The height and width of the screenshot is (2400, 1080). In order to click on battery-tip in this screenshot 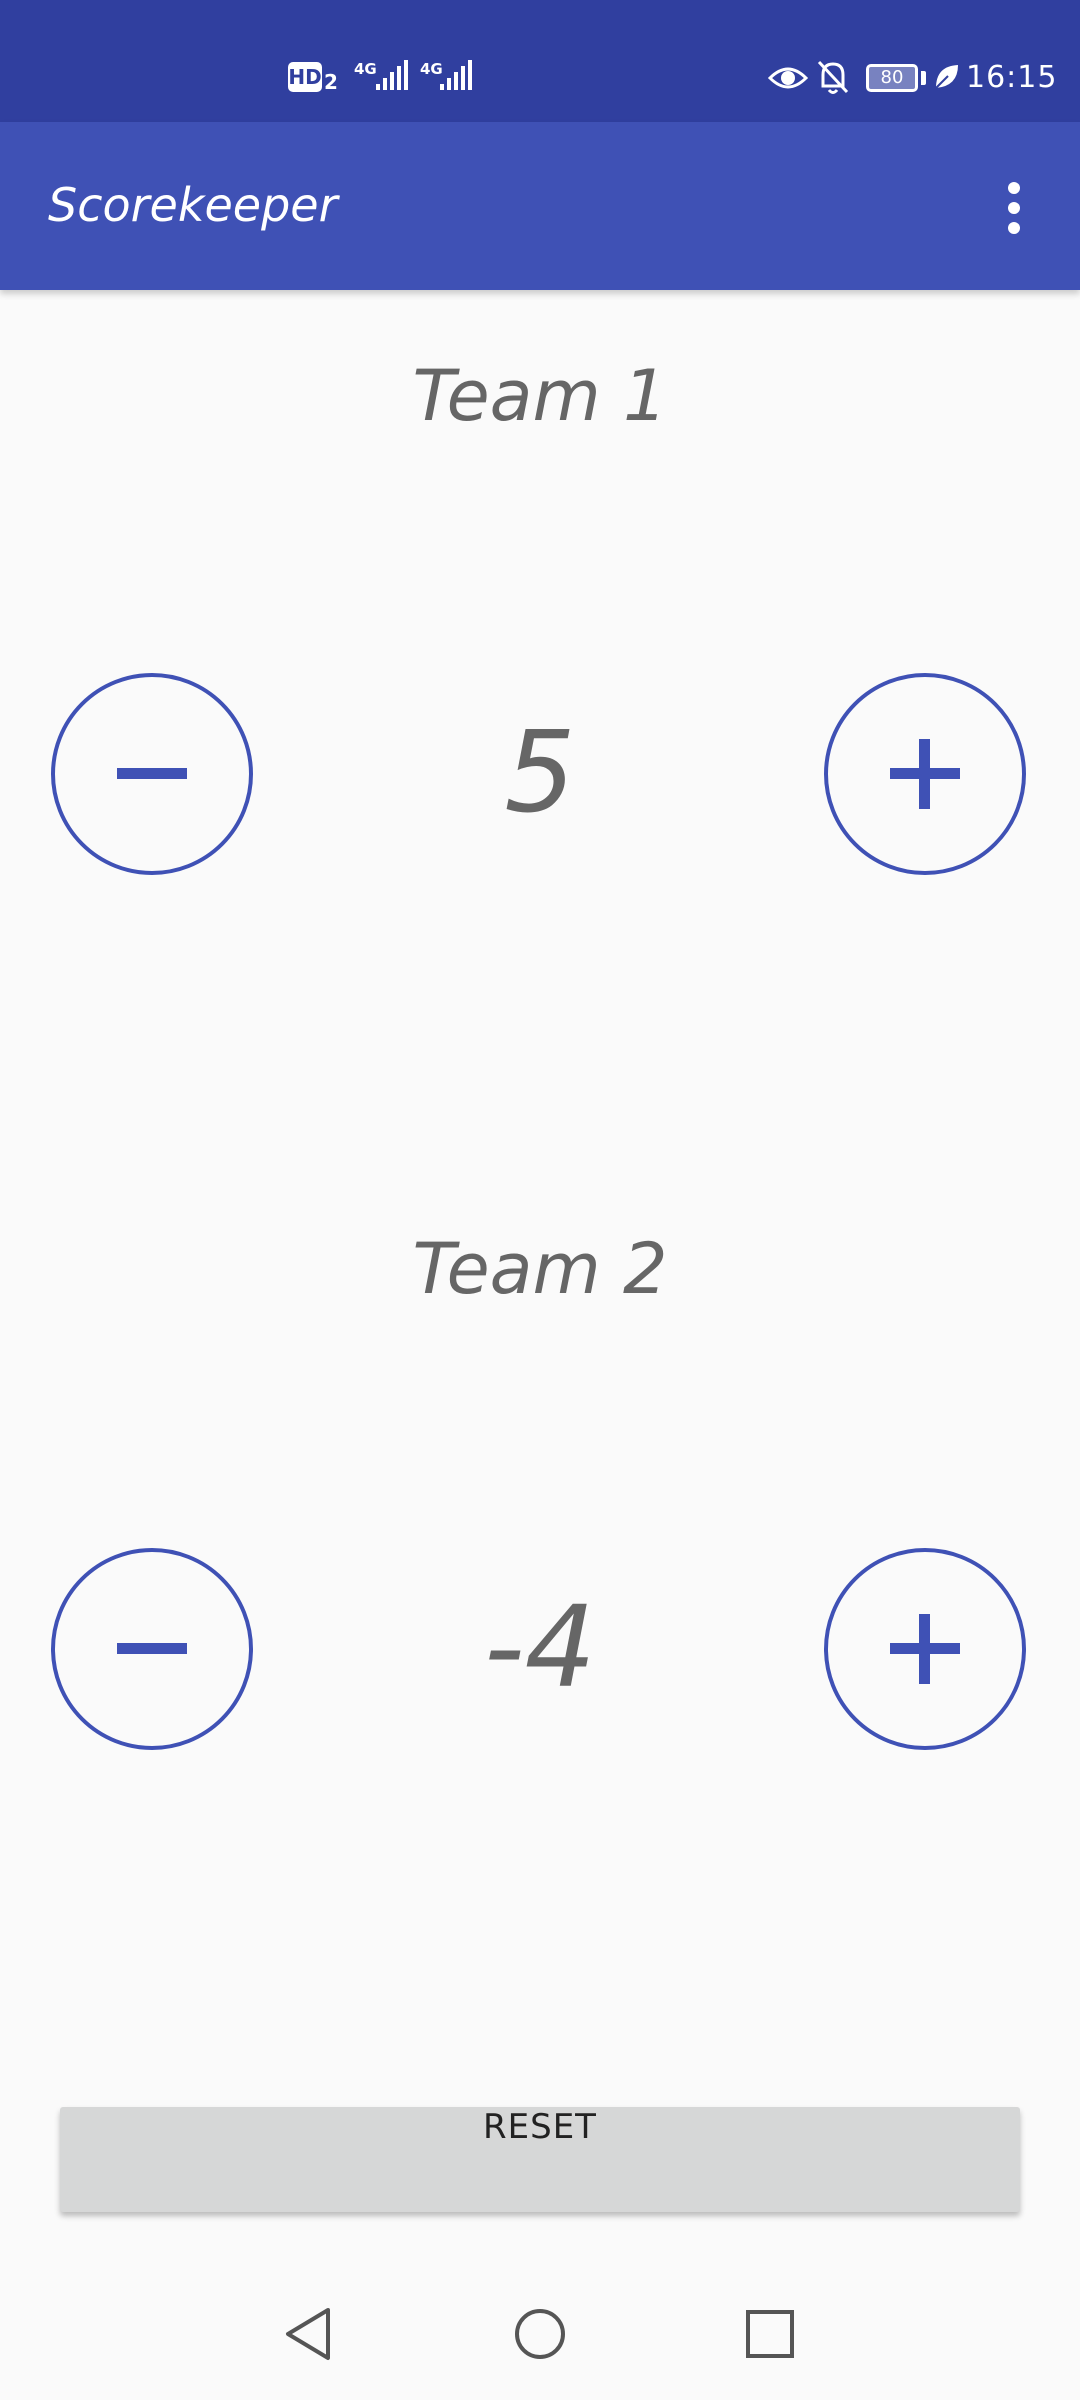, I will do `click(923, 78)`.